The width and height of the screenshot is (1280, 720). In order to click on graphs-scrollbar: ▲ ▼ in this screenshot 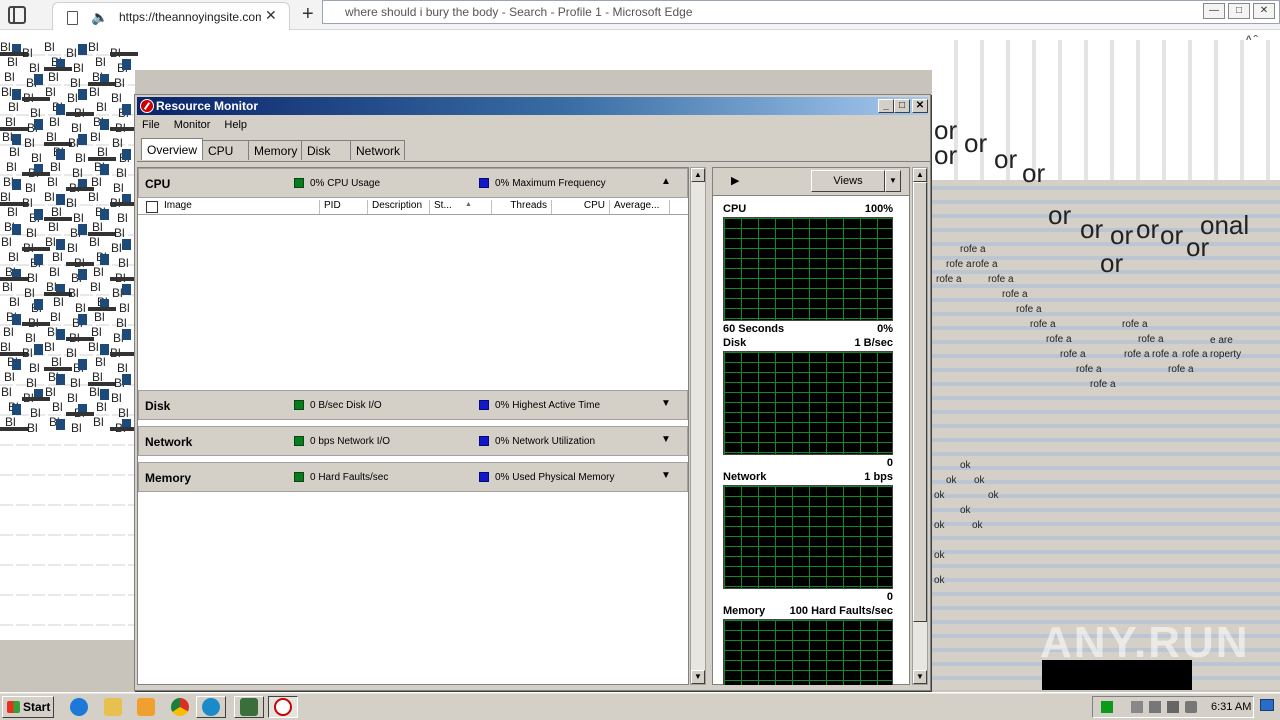, I will do `click(920, 426)`.